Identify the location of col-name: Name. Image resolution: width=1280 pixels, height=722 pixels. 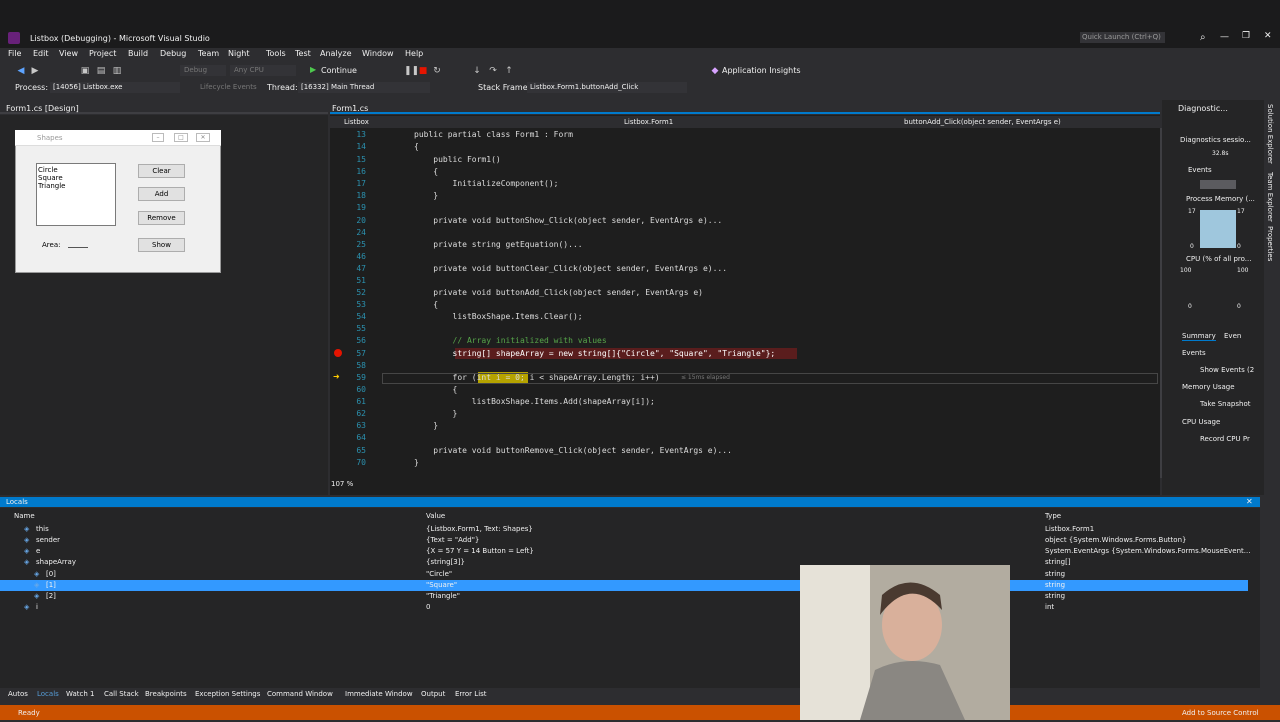
(24, 516).